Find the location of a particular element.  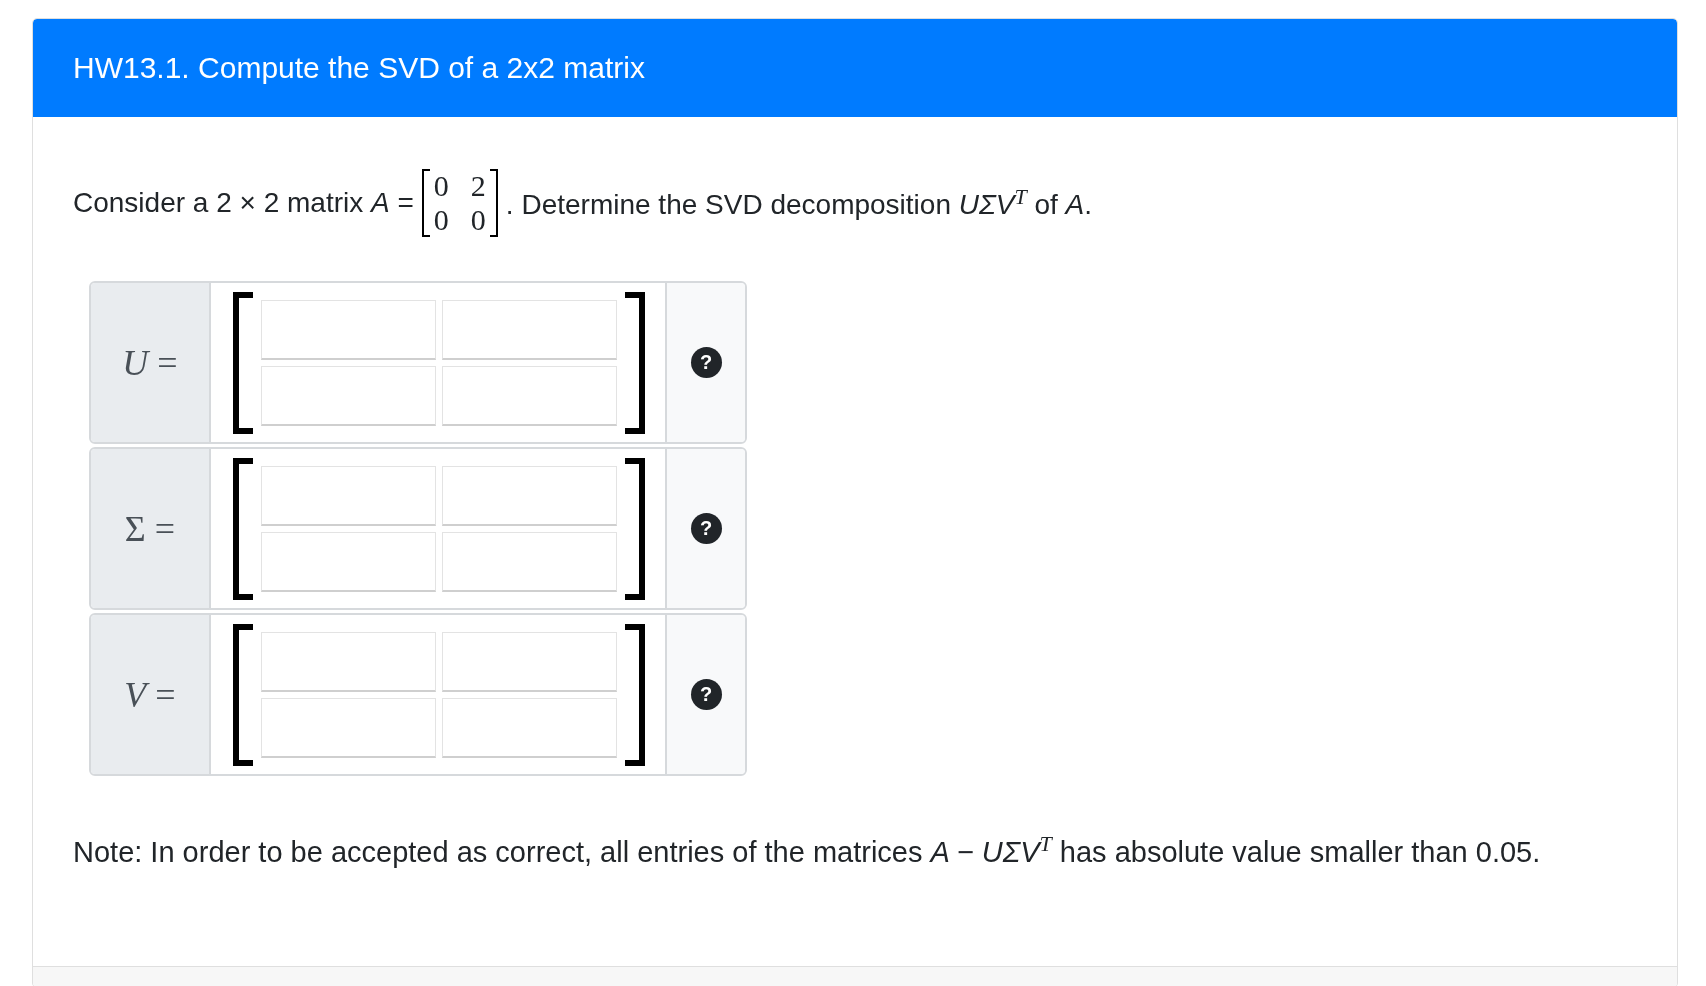

question-text: . Determine the SVD decomposition UΣV$^{T}$ of A. is located at coordinates (799, 203).